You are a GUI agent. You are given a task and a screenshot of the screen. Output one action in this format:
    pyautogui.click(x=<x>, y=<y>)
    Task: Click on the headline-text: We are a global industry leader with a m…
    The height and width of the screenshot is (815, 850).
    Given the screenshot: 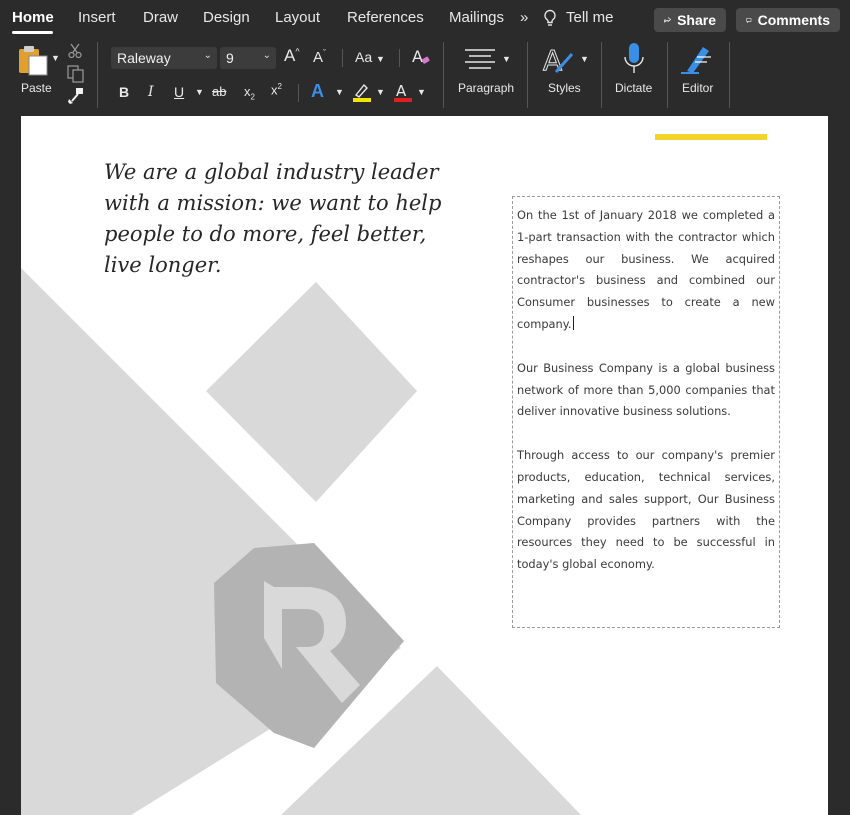 What is the action you would take?
    pyautogui.click(x=284, y=219)
    